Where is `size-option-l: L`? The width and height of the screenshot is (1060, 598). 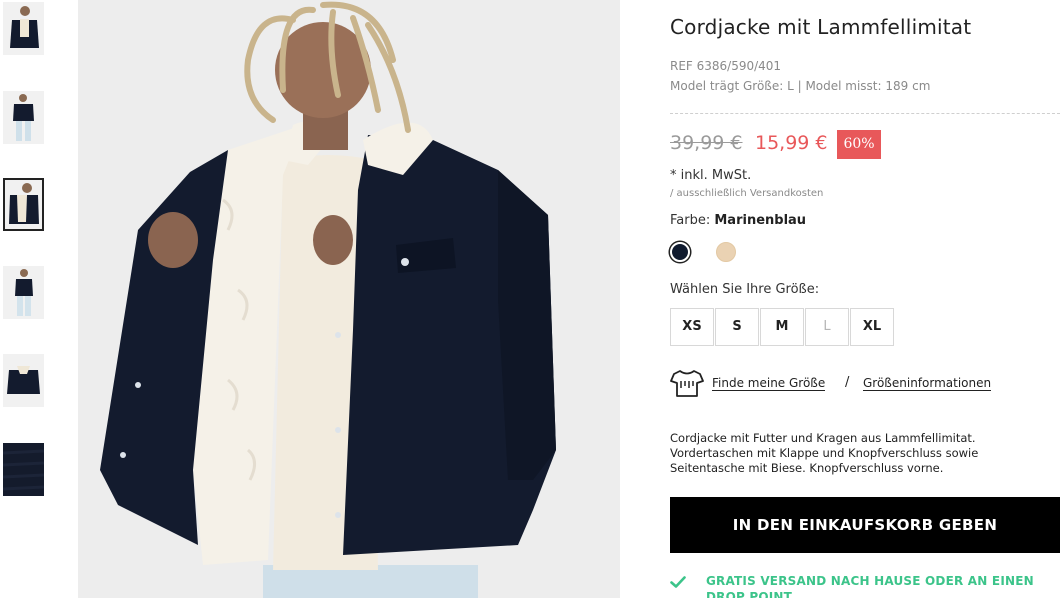
size-option-l: L is located at coordinates (827, 327).